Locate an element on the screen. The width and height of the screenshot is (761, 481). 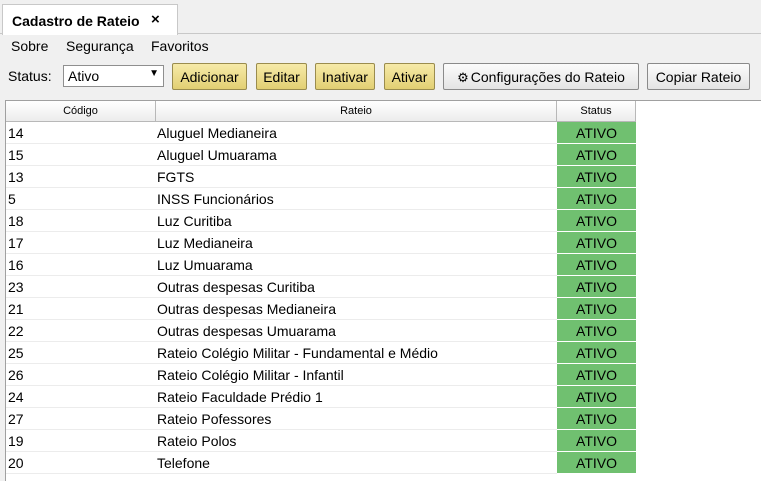
table-row: 5 INSS Funcionários ATIVO is located at coordinates (383, 199).